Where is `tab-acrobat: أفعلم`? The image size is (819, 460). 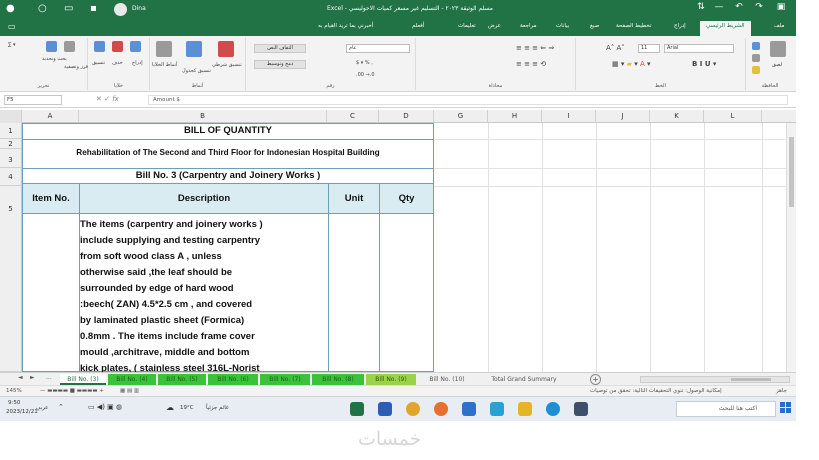 tab-acrobat: أفعلم is located at coordinates (418, 26).